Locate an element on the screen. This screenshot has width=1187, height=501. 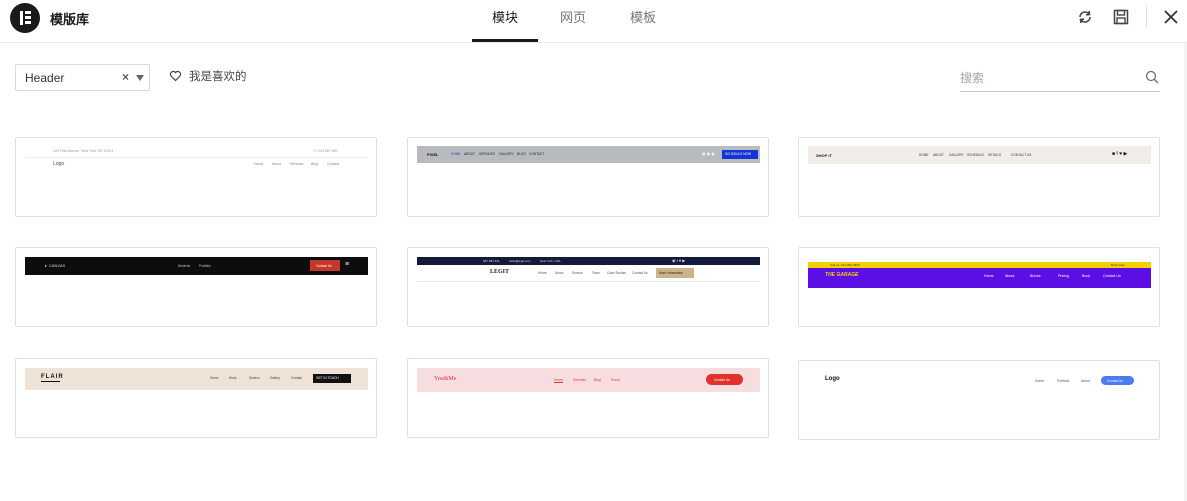
template-card: ▸ CANVAS Services Portfolio Contact Us ≡ is located at coordinates (196, 287).